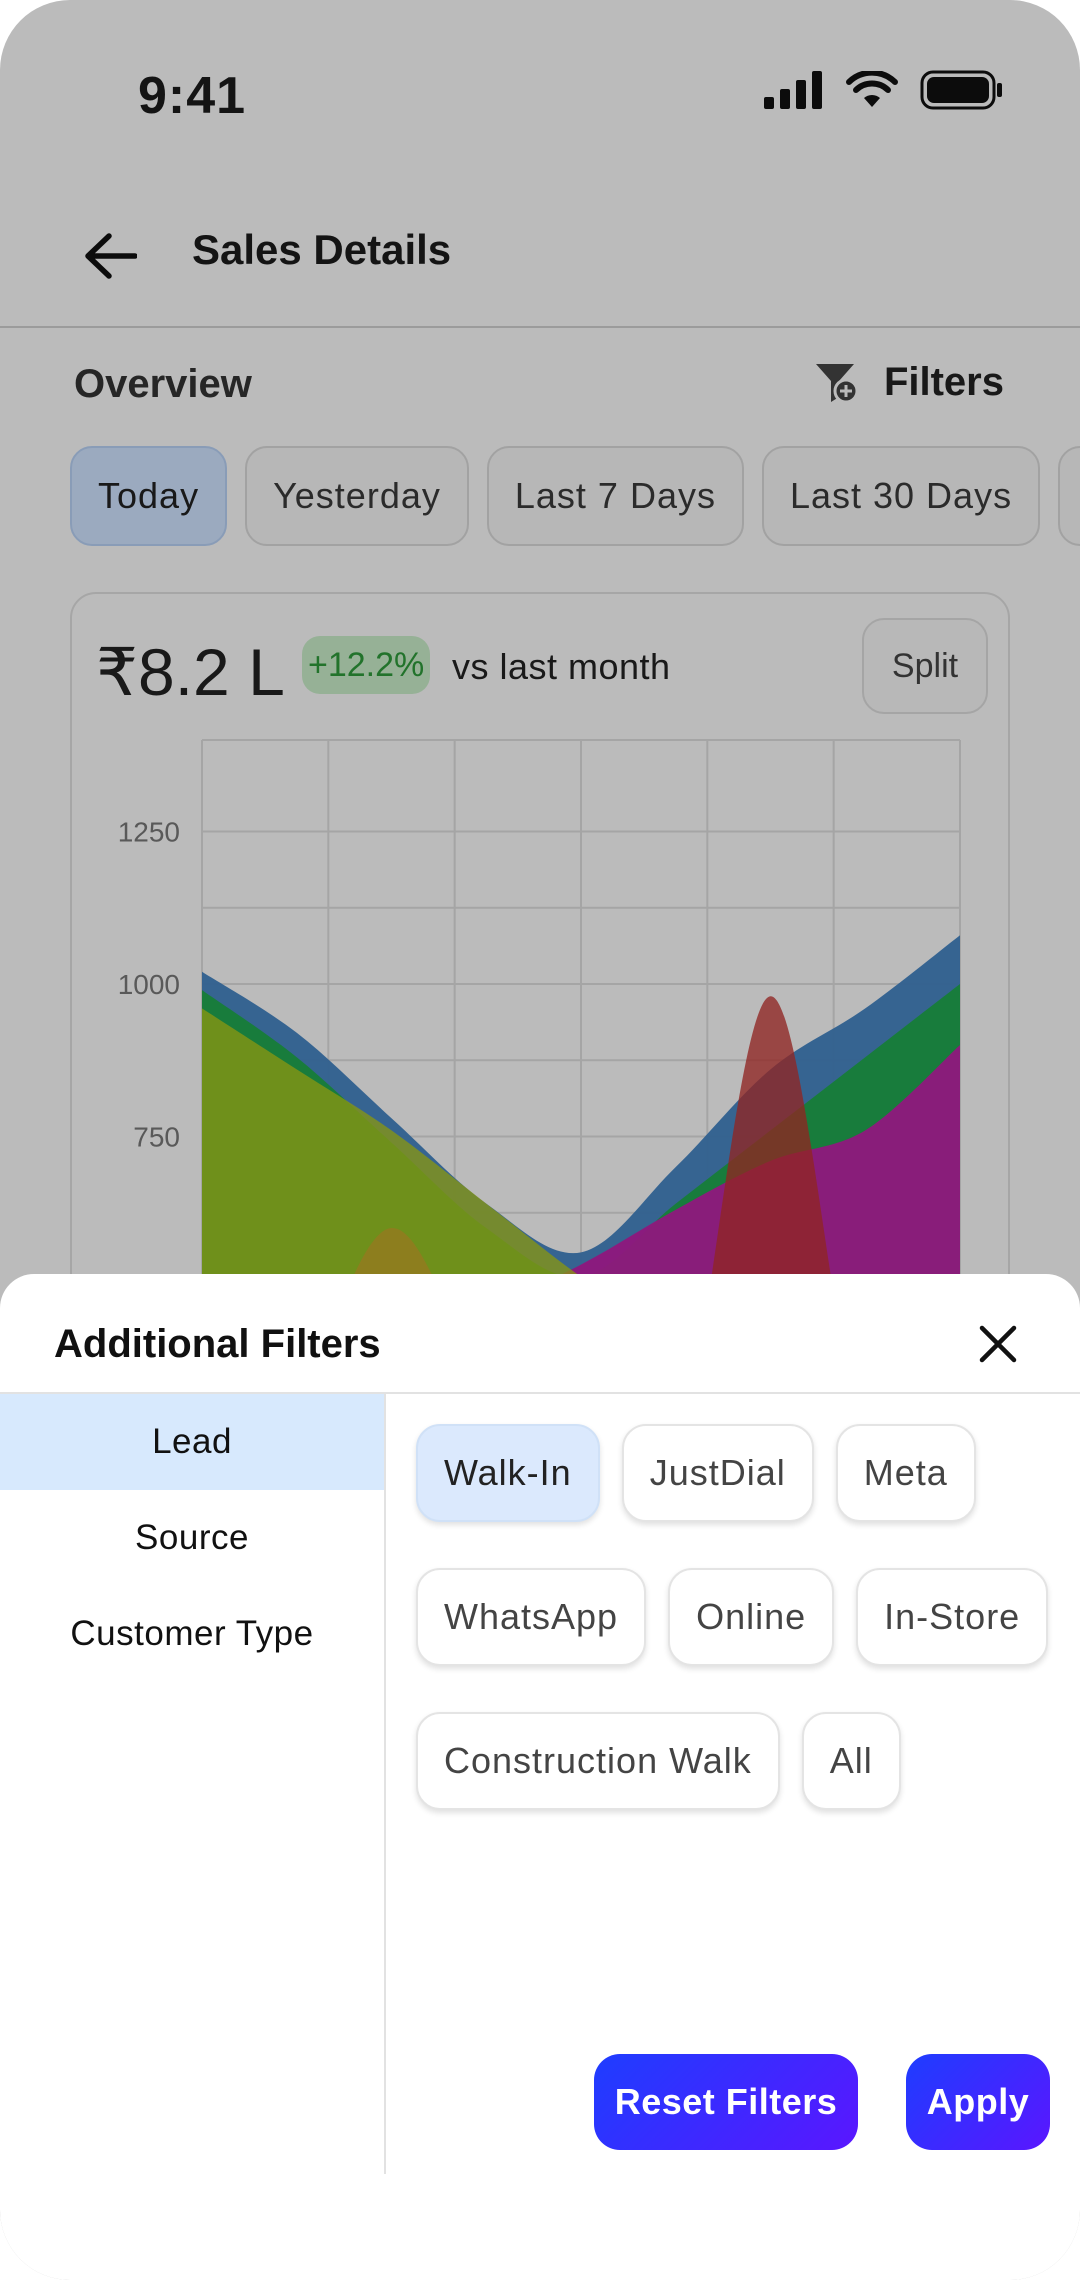 The image size is (1080, 2280). What do you see at coordinates (978, 2102) in the screenshot?
I see `apply-button: Apply` at bounding box center [978, 2102].